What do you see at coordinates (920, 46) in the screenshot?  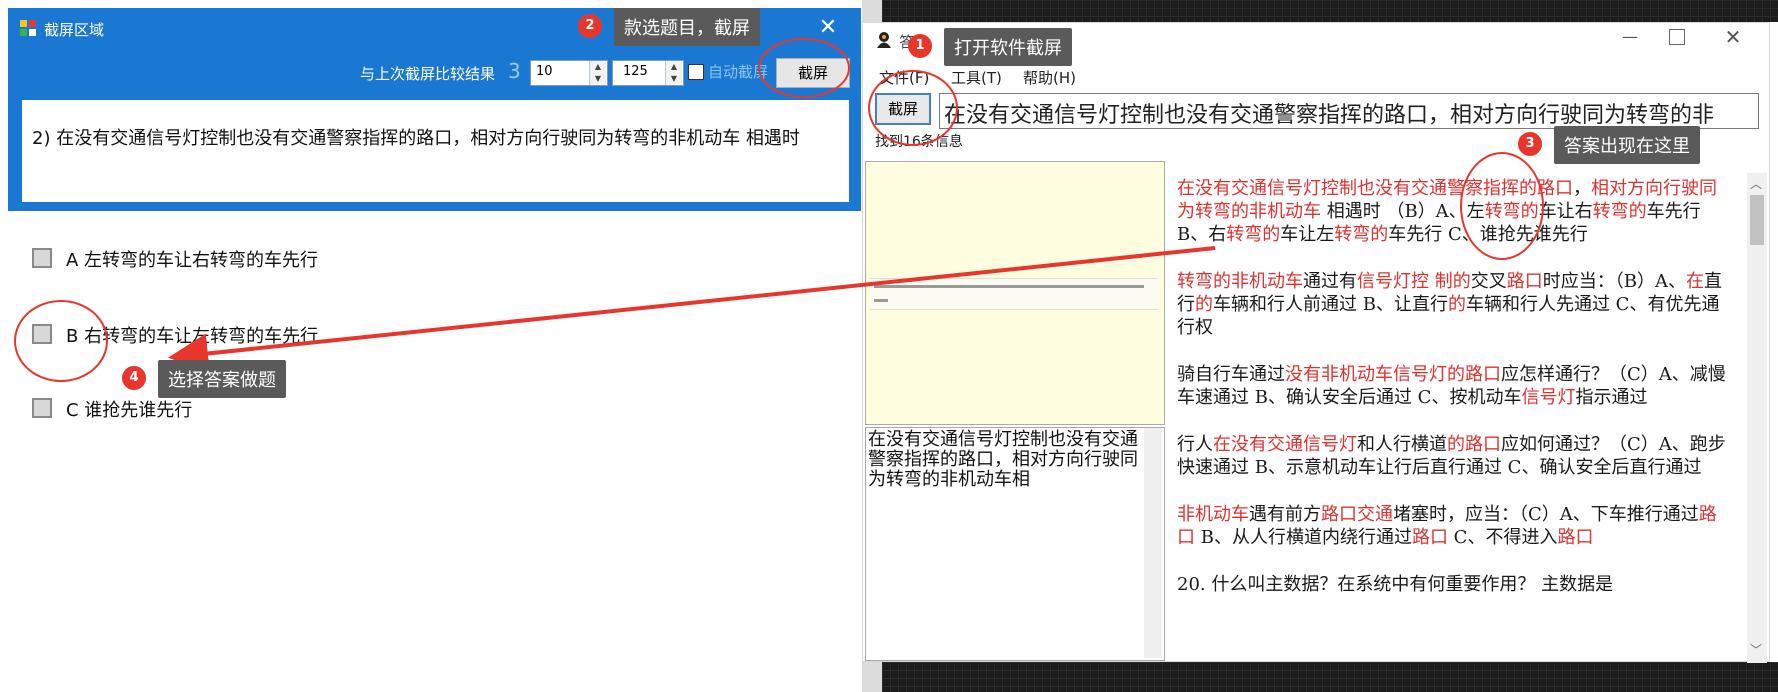 I see `step-badge-1: 1` at bounding box center [920, 46].